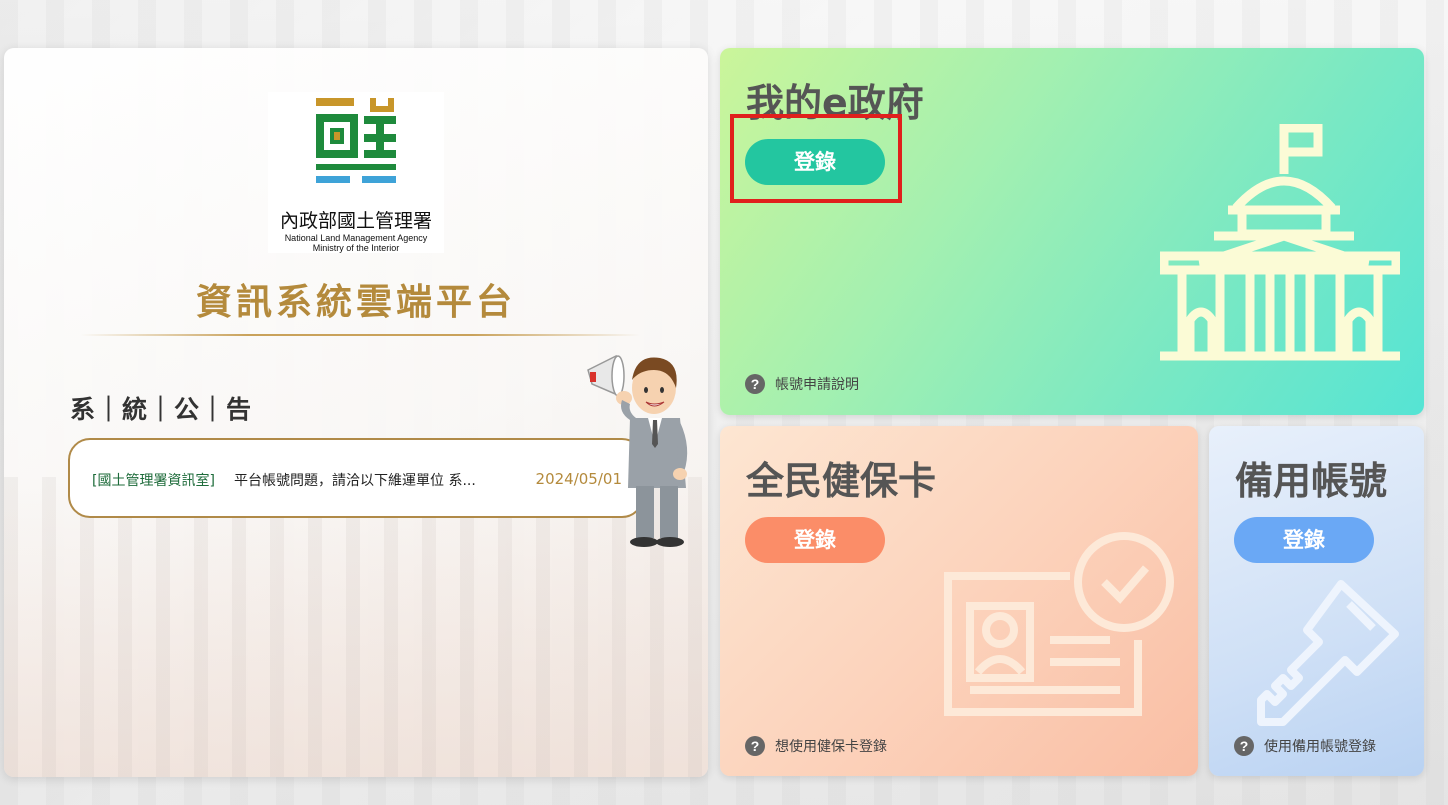 Image resolution: width=1448 pixels, height=805 pixels. Describe the element at coordinates (831, 747) in the screenshot. I see `nhi-help-label: 想使用健保卡登錄` at that location.